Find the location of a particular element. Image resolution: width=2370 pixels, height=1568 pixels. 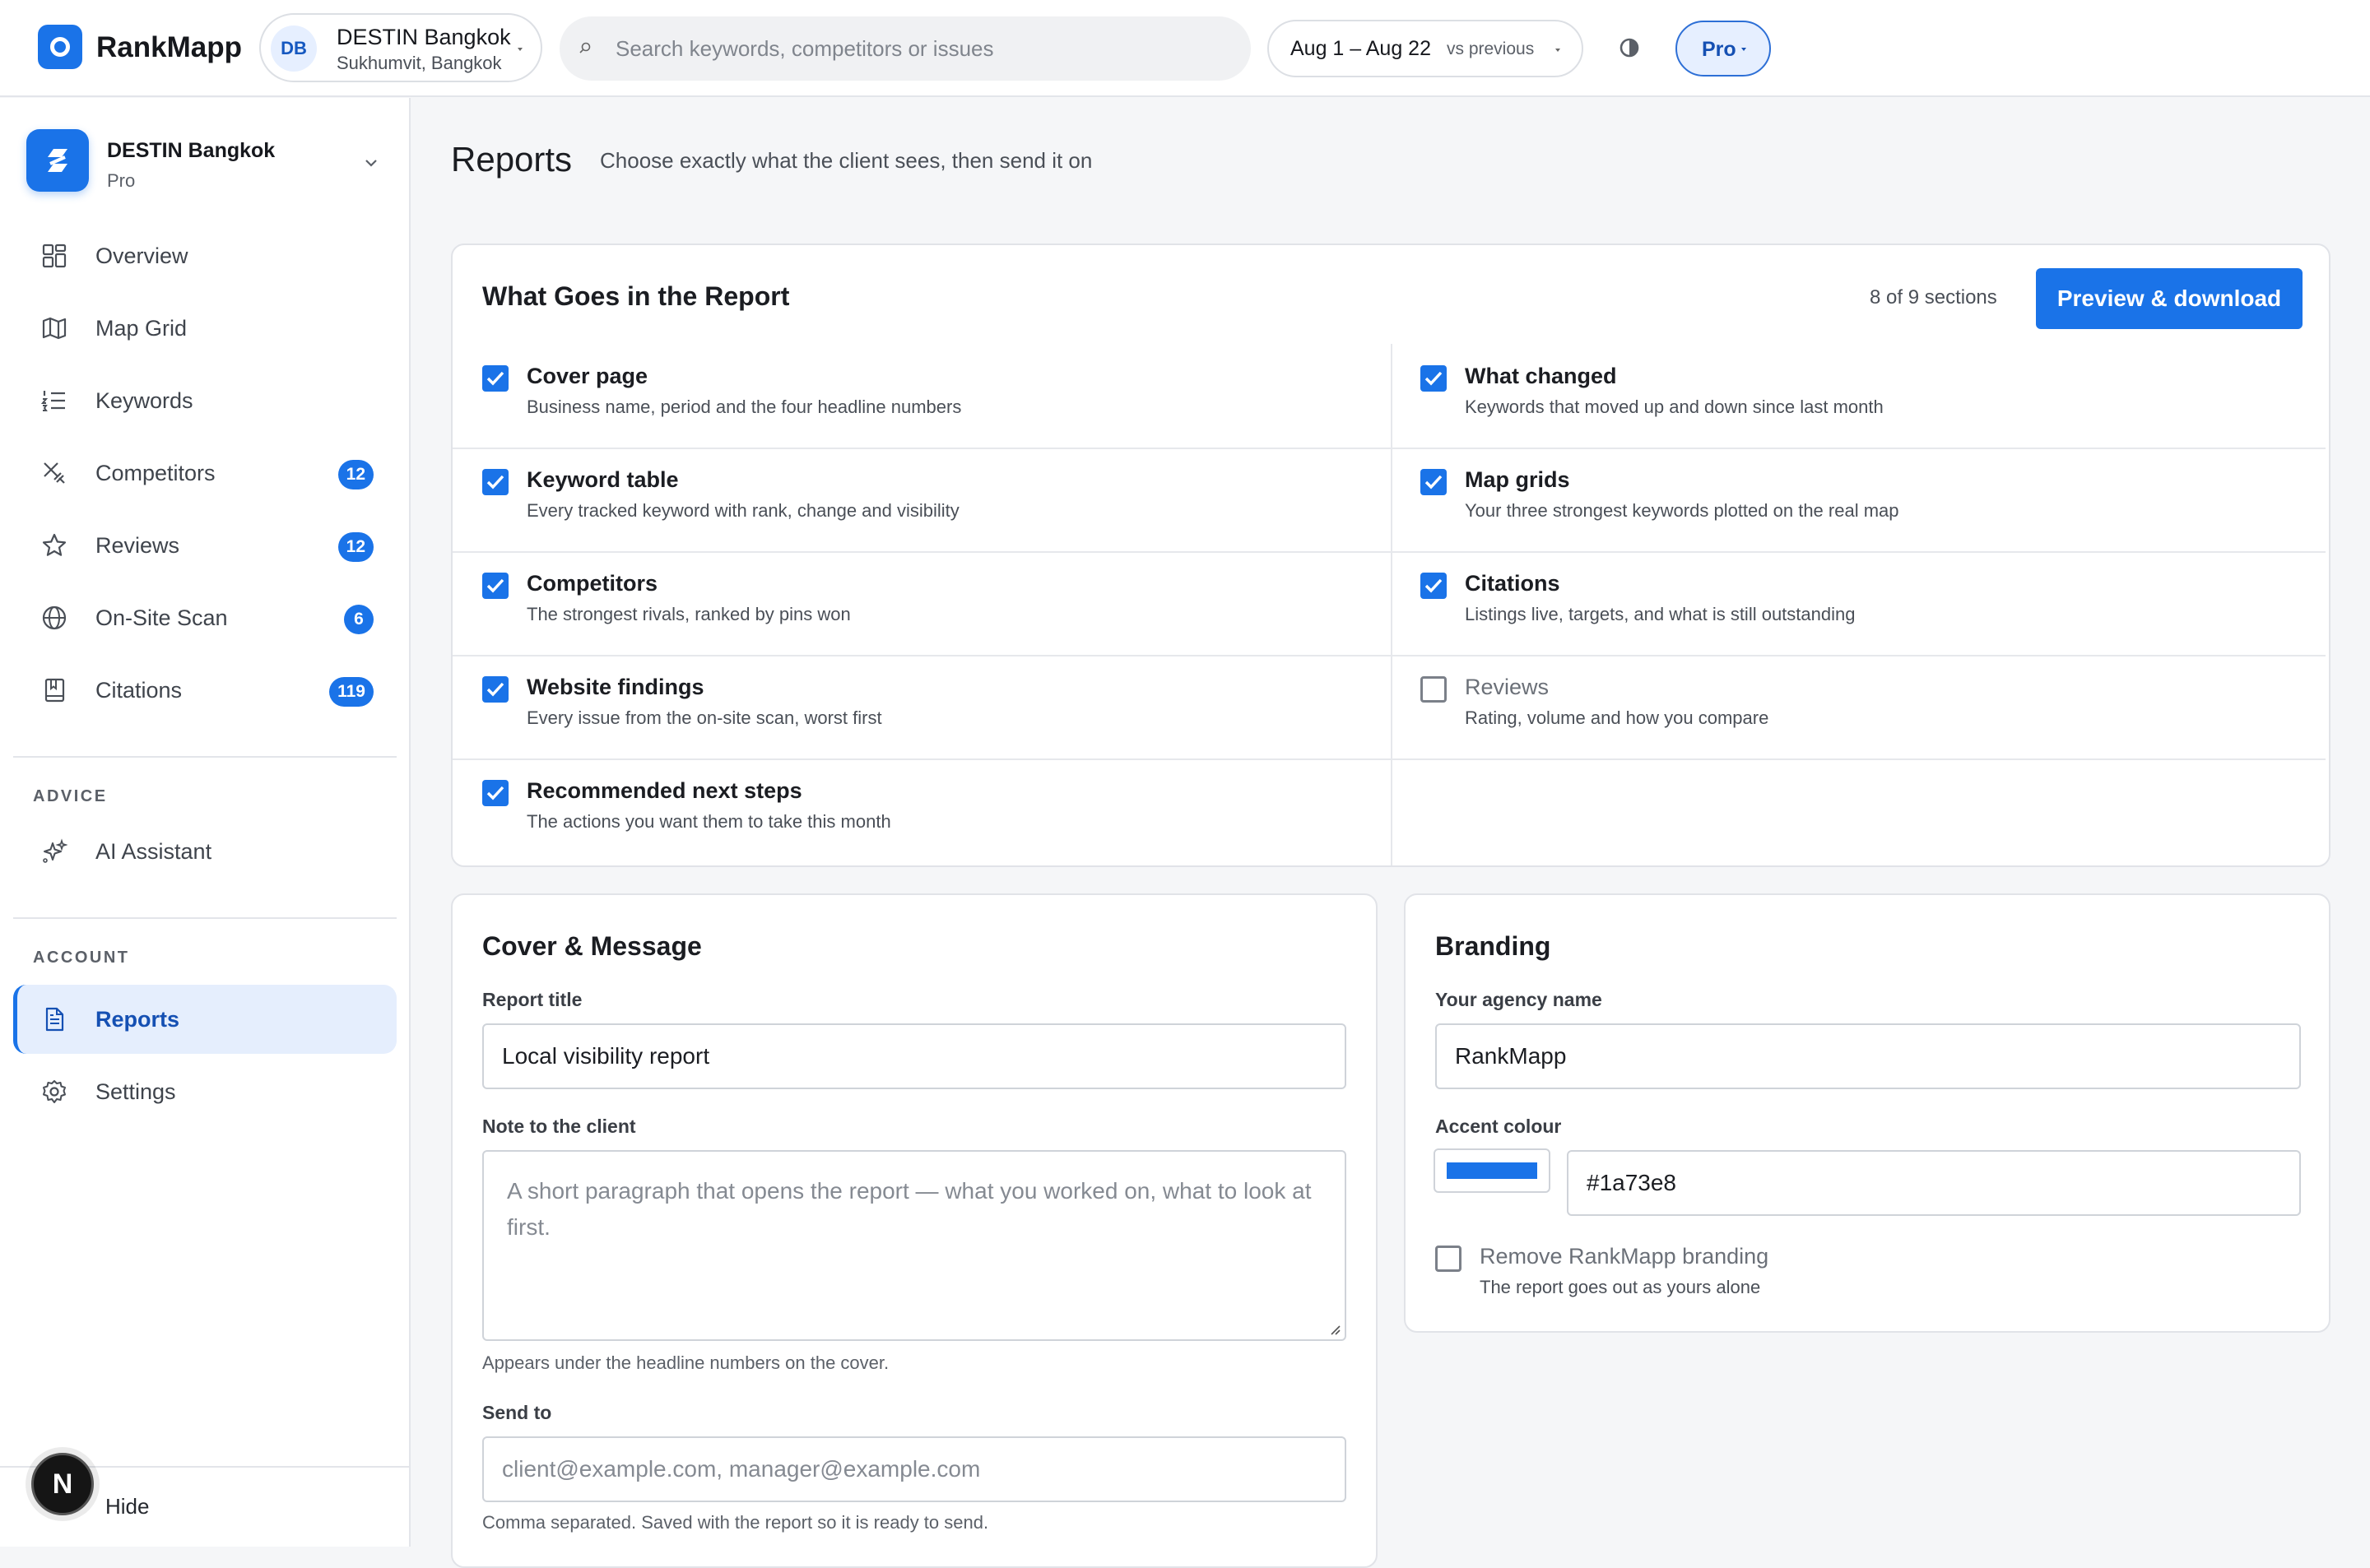

sidebar-item-keywords: Keywords is located at coordinates (205, 400).